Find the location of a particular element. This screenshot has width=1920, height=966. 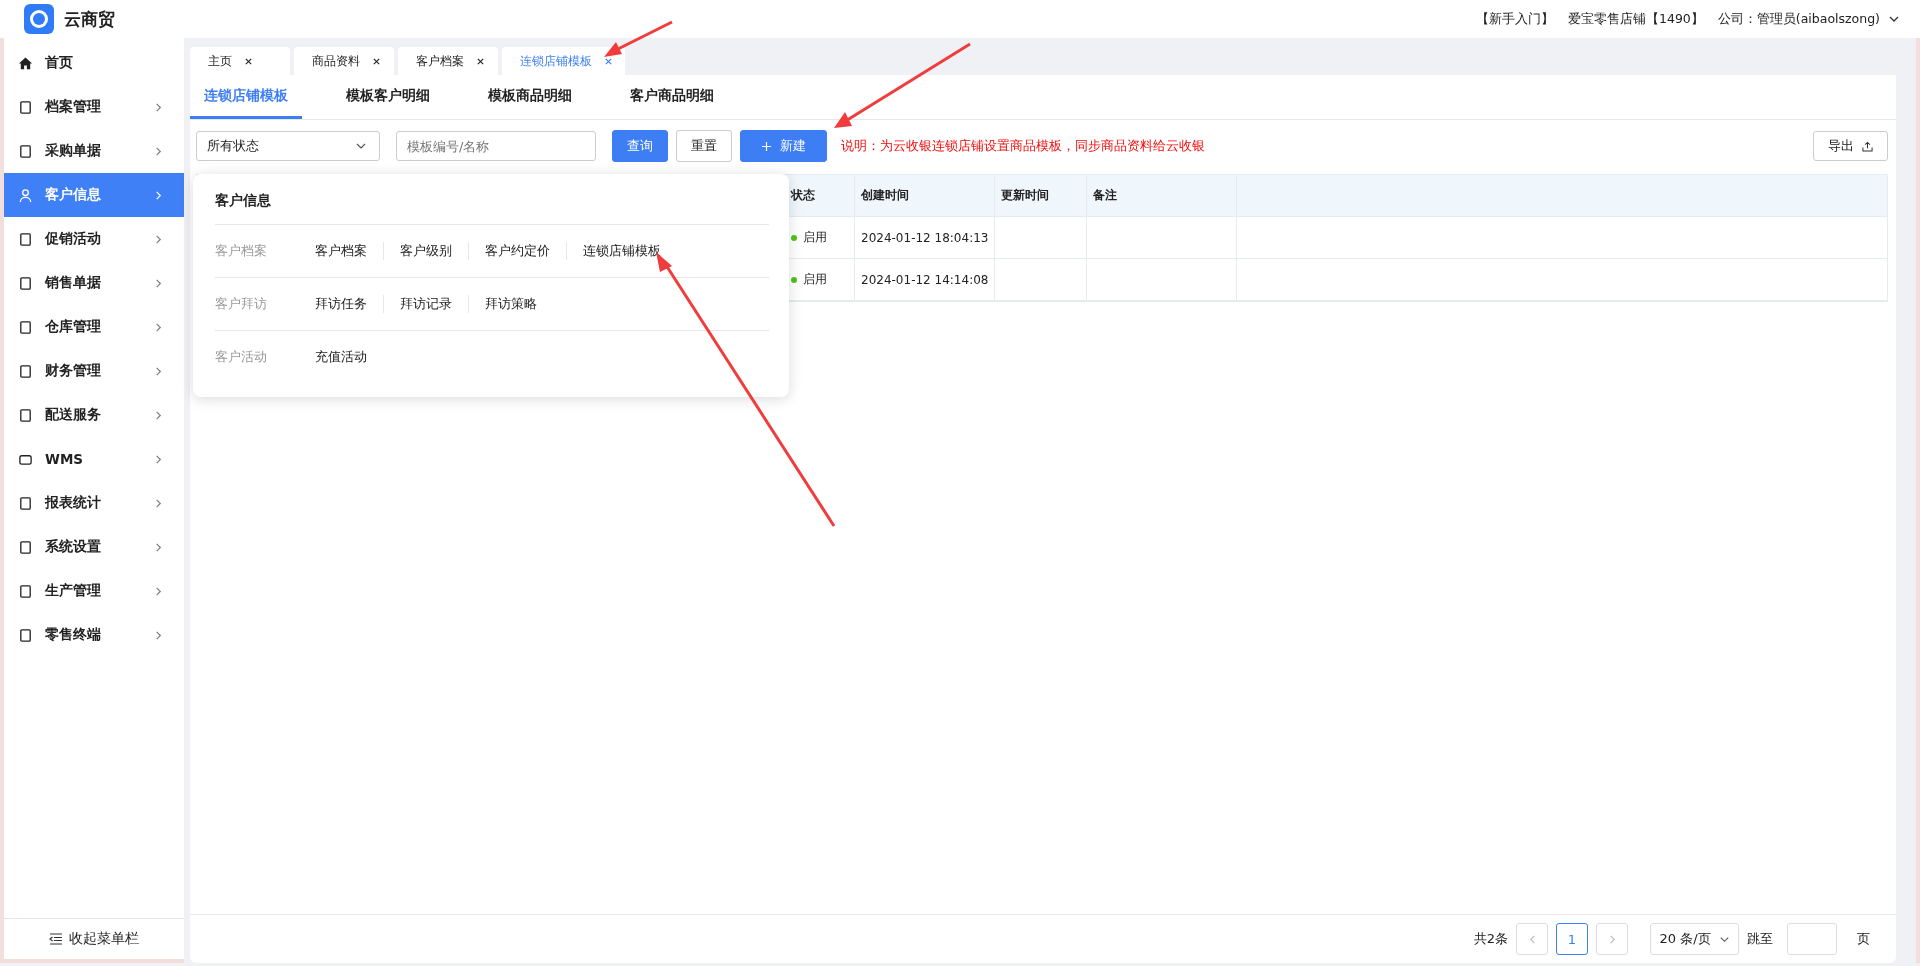

sidebar-item: 财务管理 is located at coordinates (94, 371).